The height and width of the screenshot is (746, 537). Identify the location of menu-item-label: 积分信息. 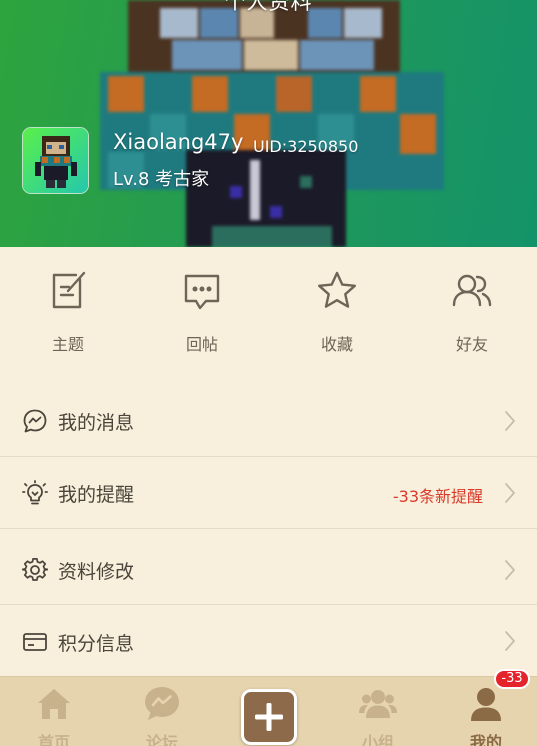
(96, 644).